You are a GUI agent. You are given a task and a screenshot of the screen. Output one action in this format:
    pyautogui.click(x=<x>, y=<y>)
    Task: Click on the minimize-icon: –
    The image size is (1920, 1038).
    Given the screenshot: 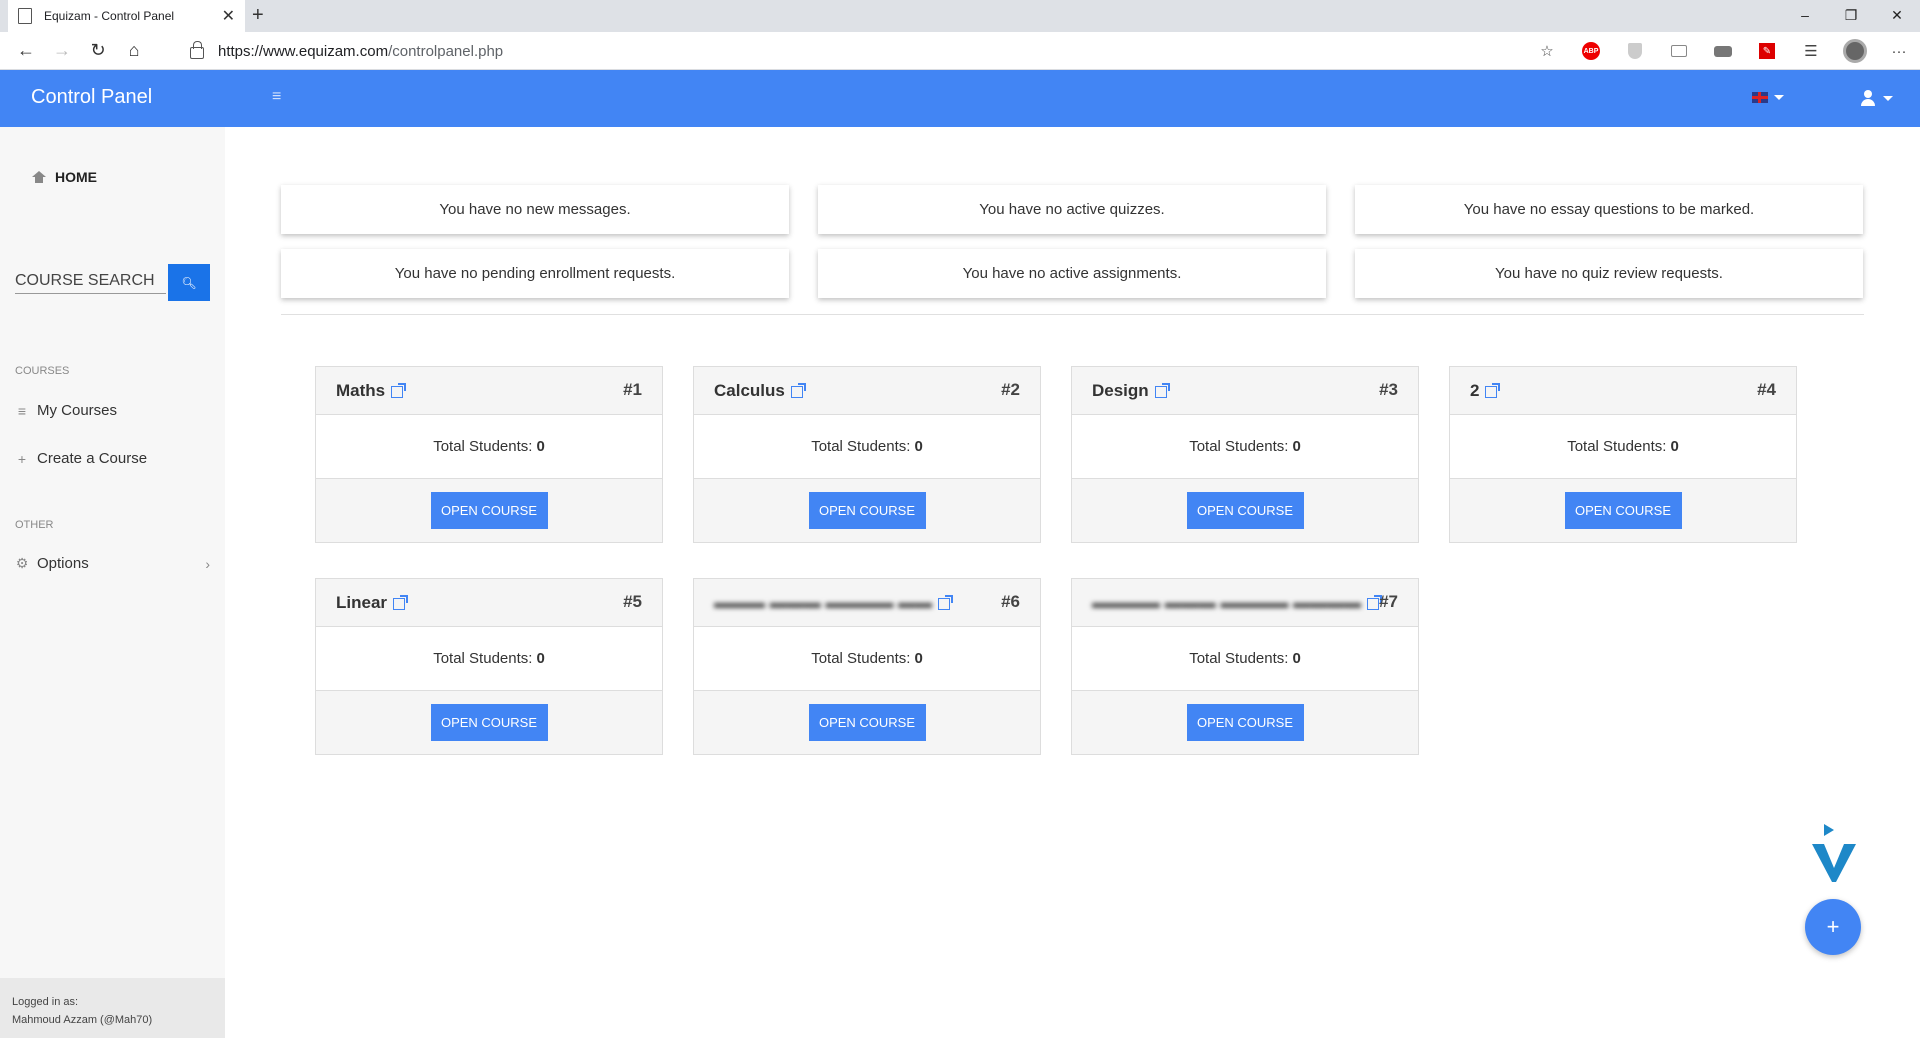 What is the action you would take?
    pyautogui.click(x=1805, y=16)
    